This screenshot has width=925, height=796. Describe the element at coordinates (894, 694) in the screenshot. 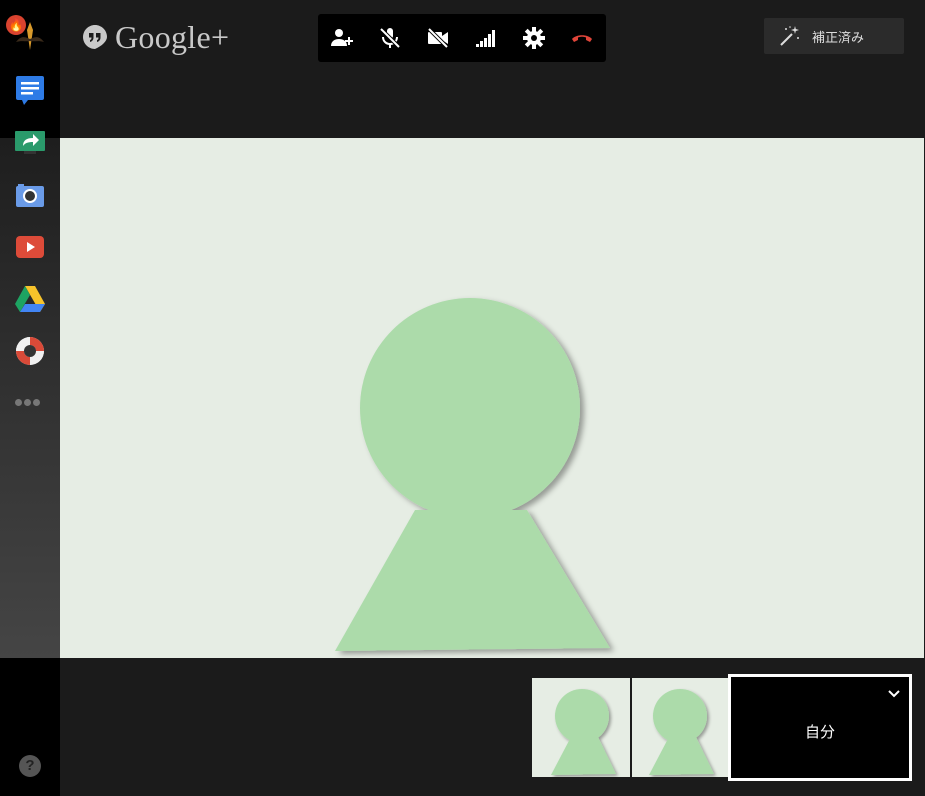

I see `chevron-down-icon` at that location.